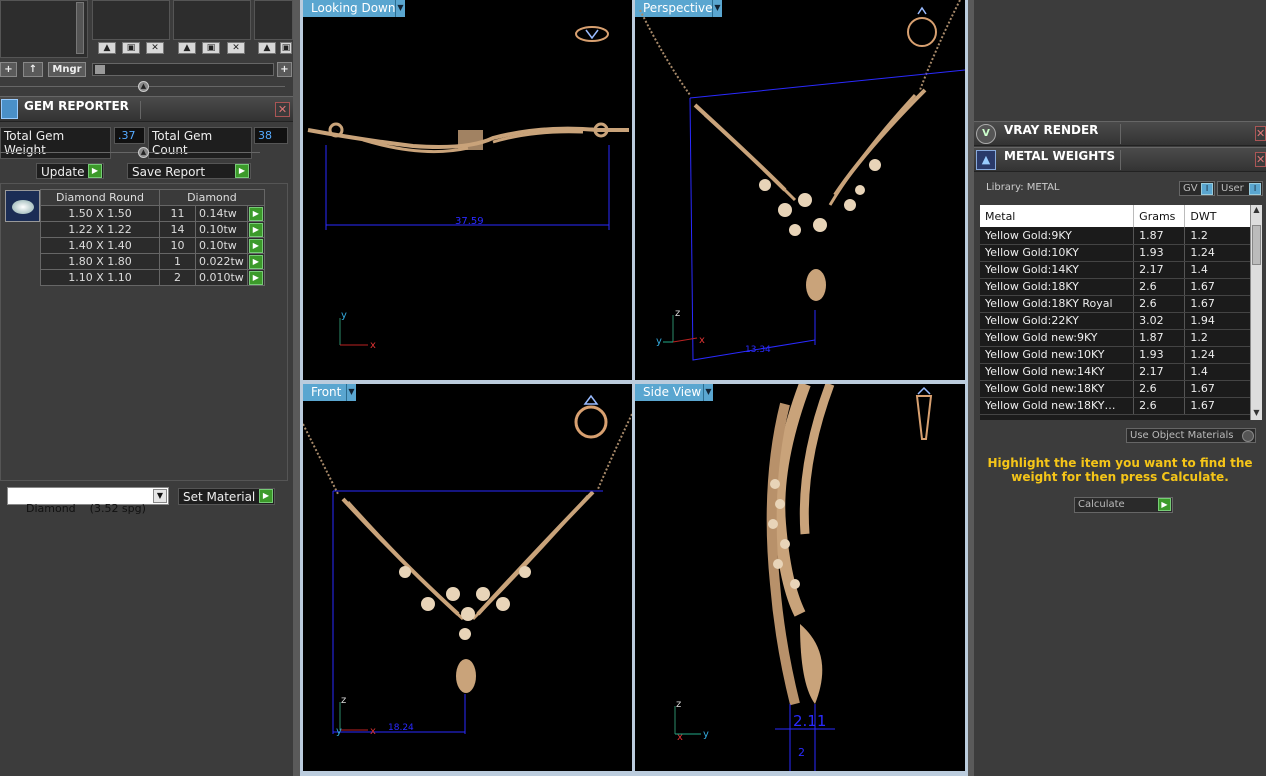 The height and width of the screenshot is (776, 1266). I want to click on material-select: Diamond (3.52 spg) ▼, so click(88, 501).